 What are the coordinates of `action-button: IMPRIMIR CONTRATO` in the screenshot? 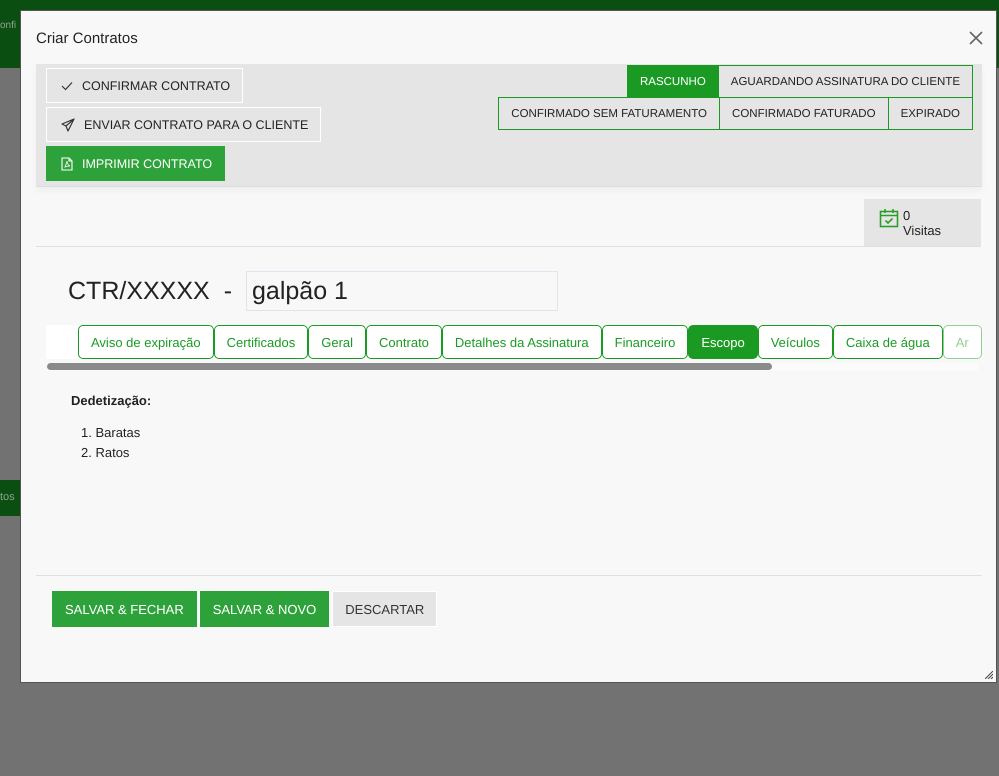 It's located at (136, 163).